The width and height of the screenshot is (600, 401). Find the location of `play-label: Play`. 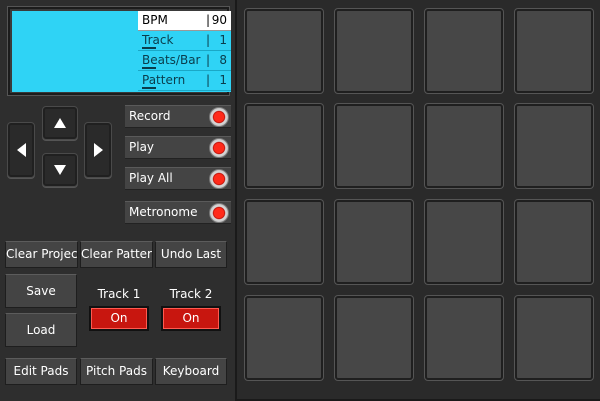

play-label: Play is located at coordinates (142, 147).